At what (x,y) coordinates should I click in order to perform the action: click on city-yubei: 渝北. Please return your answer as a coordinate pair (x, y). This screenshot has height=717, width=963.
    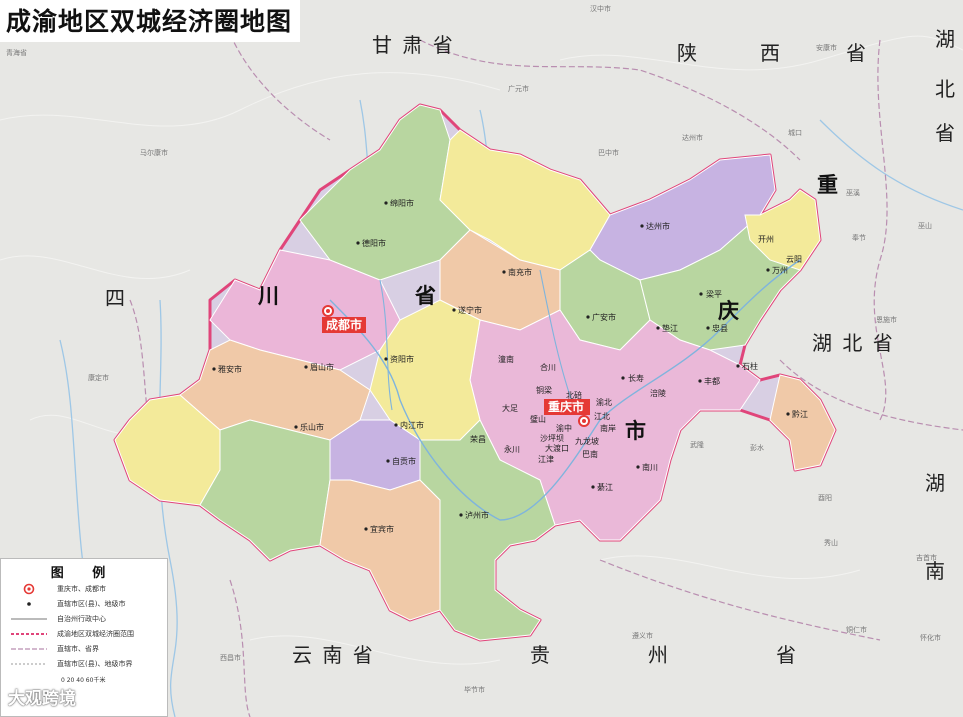
    Looking at the image, I should click on (604, 402).